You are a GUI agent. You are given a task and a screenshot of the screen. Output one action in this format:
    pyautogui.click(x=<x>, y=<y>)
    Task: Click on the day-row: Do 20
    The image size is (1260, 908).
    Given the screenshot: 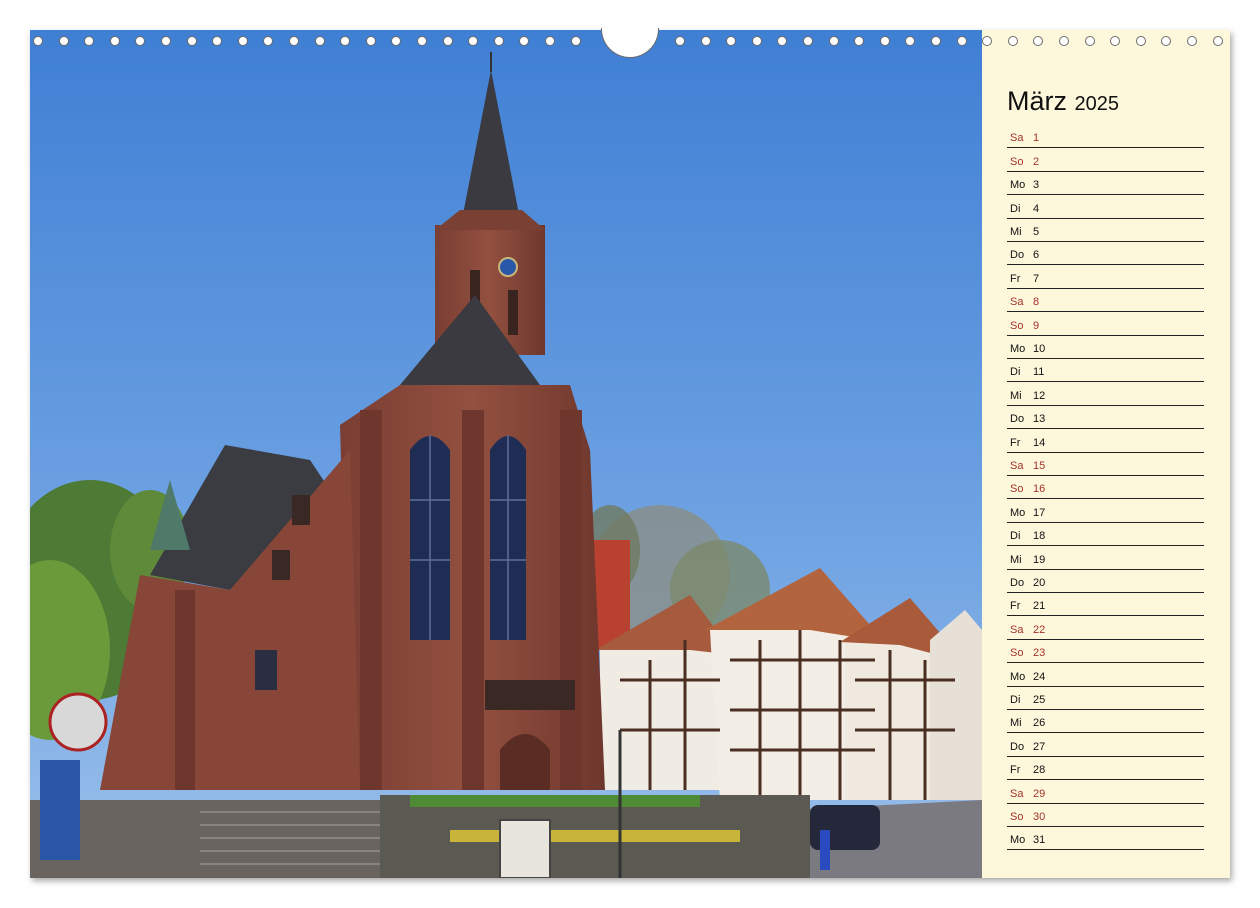 What is the action you would take?
    pyautogui.click(x=1105, y=581)
    